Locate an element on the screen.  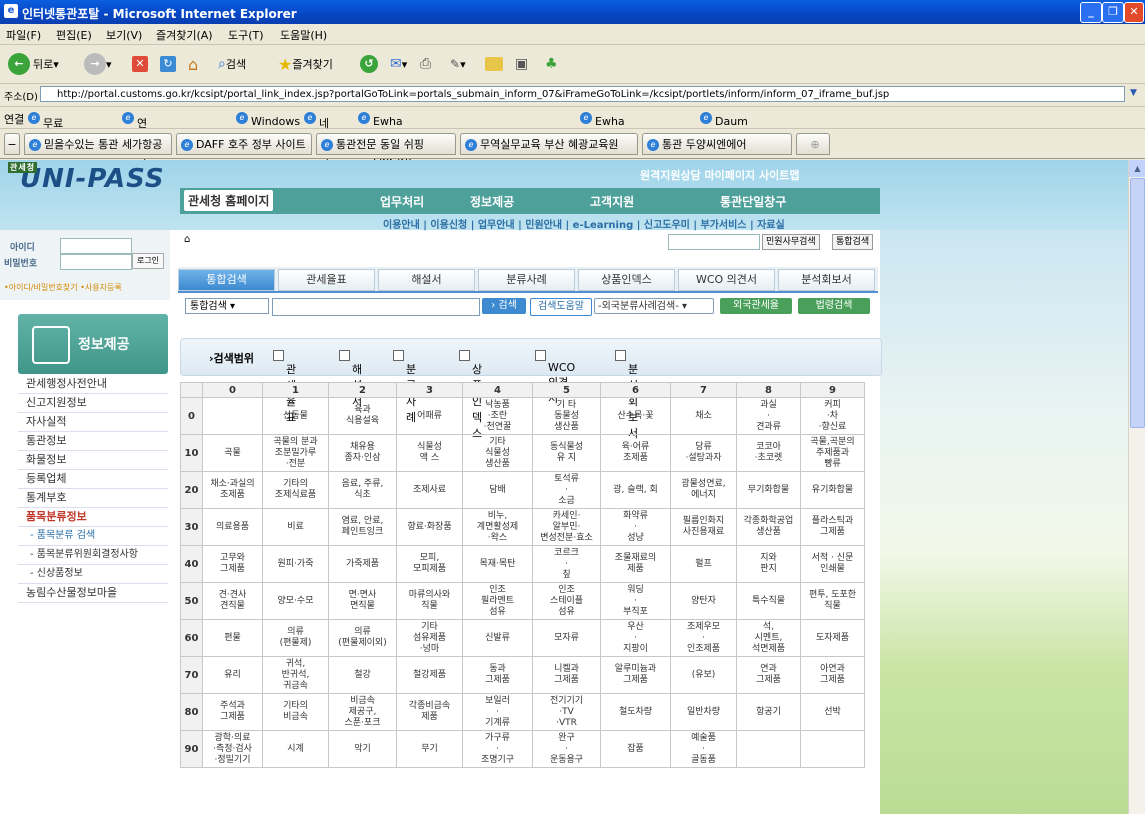
hs-chapter-cell: 육·어류 조제품 is located at coordinates (635, 453).